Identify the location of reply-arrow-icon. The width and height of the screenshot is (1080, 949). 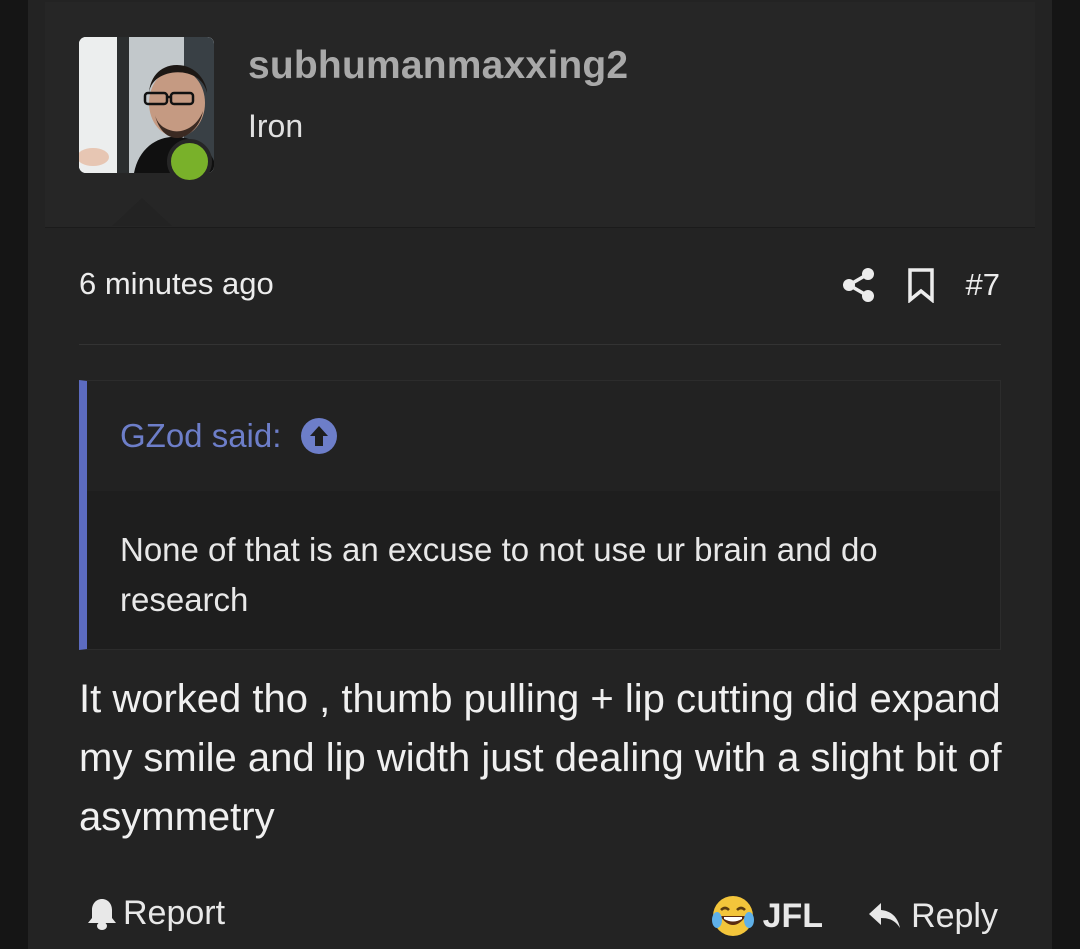
(885, 915).